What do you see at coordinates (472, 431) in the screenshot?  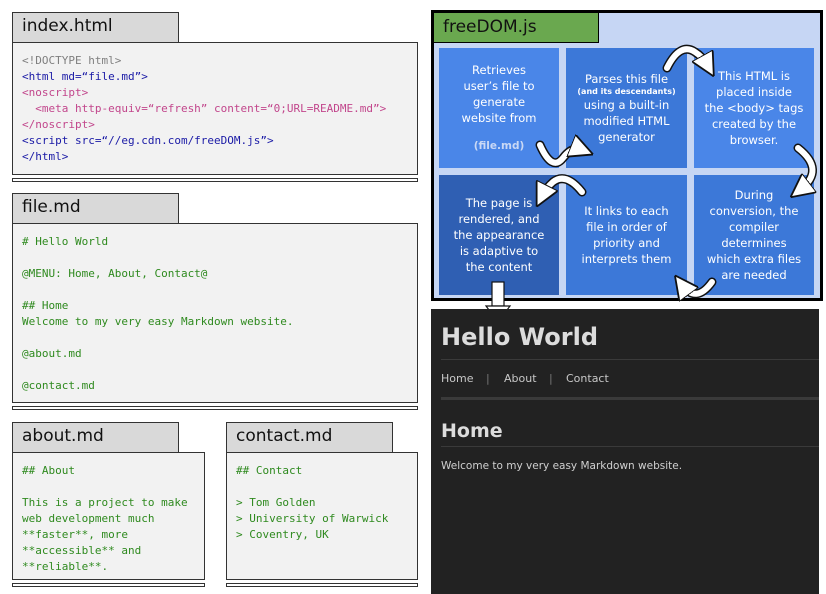 I see `section-heading: Home` at bounding box center [472, 431].